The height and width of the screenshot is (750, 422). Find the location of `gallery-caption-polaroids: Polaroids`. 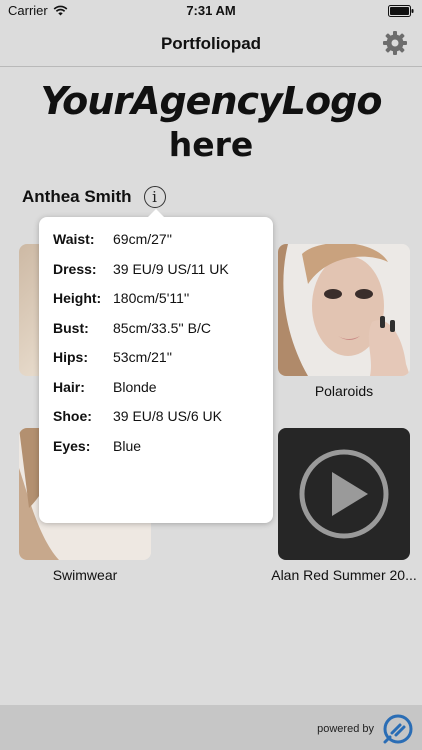

gallery-caption-polaroids: Polaroids is located at coordinates (344, 391).